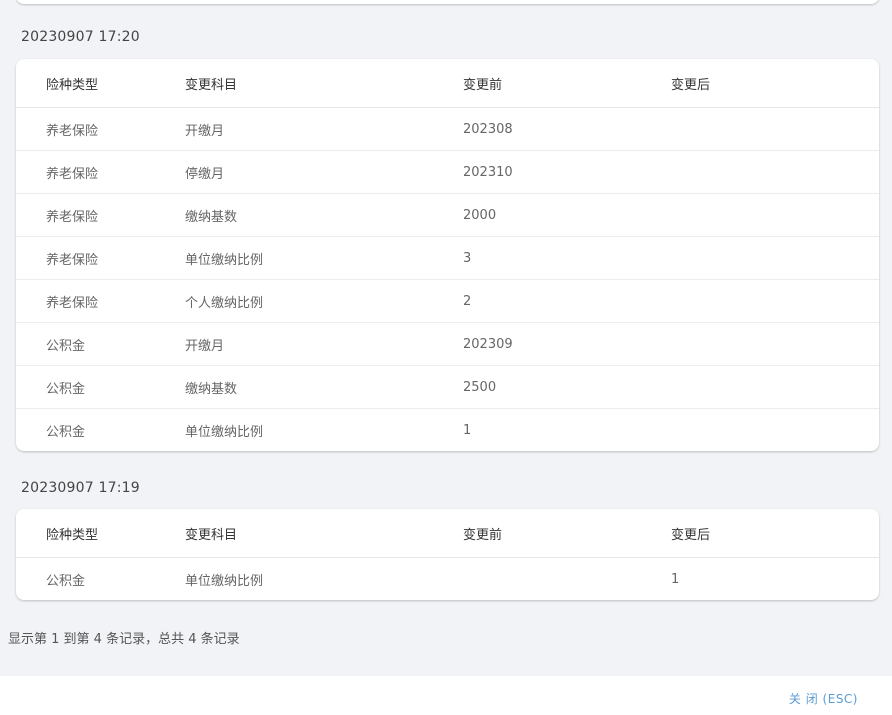  What do you see at coordinates (567, 579) in the screenshot?
I see `cell-before` at bounding box center [567, 579].